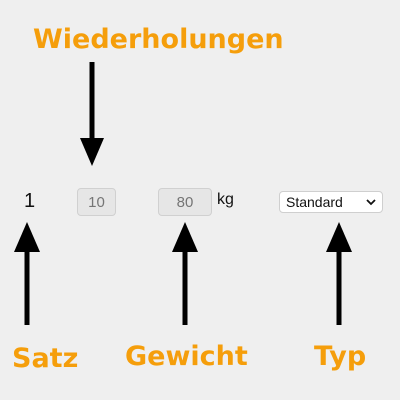 This screenshot has width=400, height=400. Describe the element at coordinates (96, 202) in the screenshot. I see `reps-input` at that location.